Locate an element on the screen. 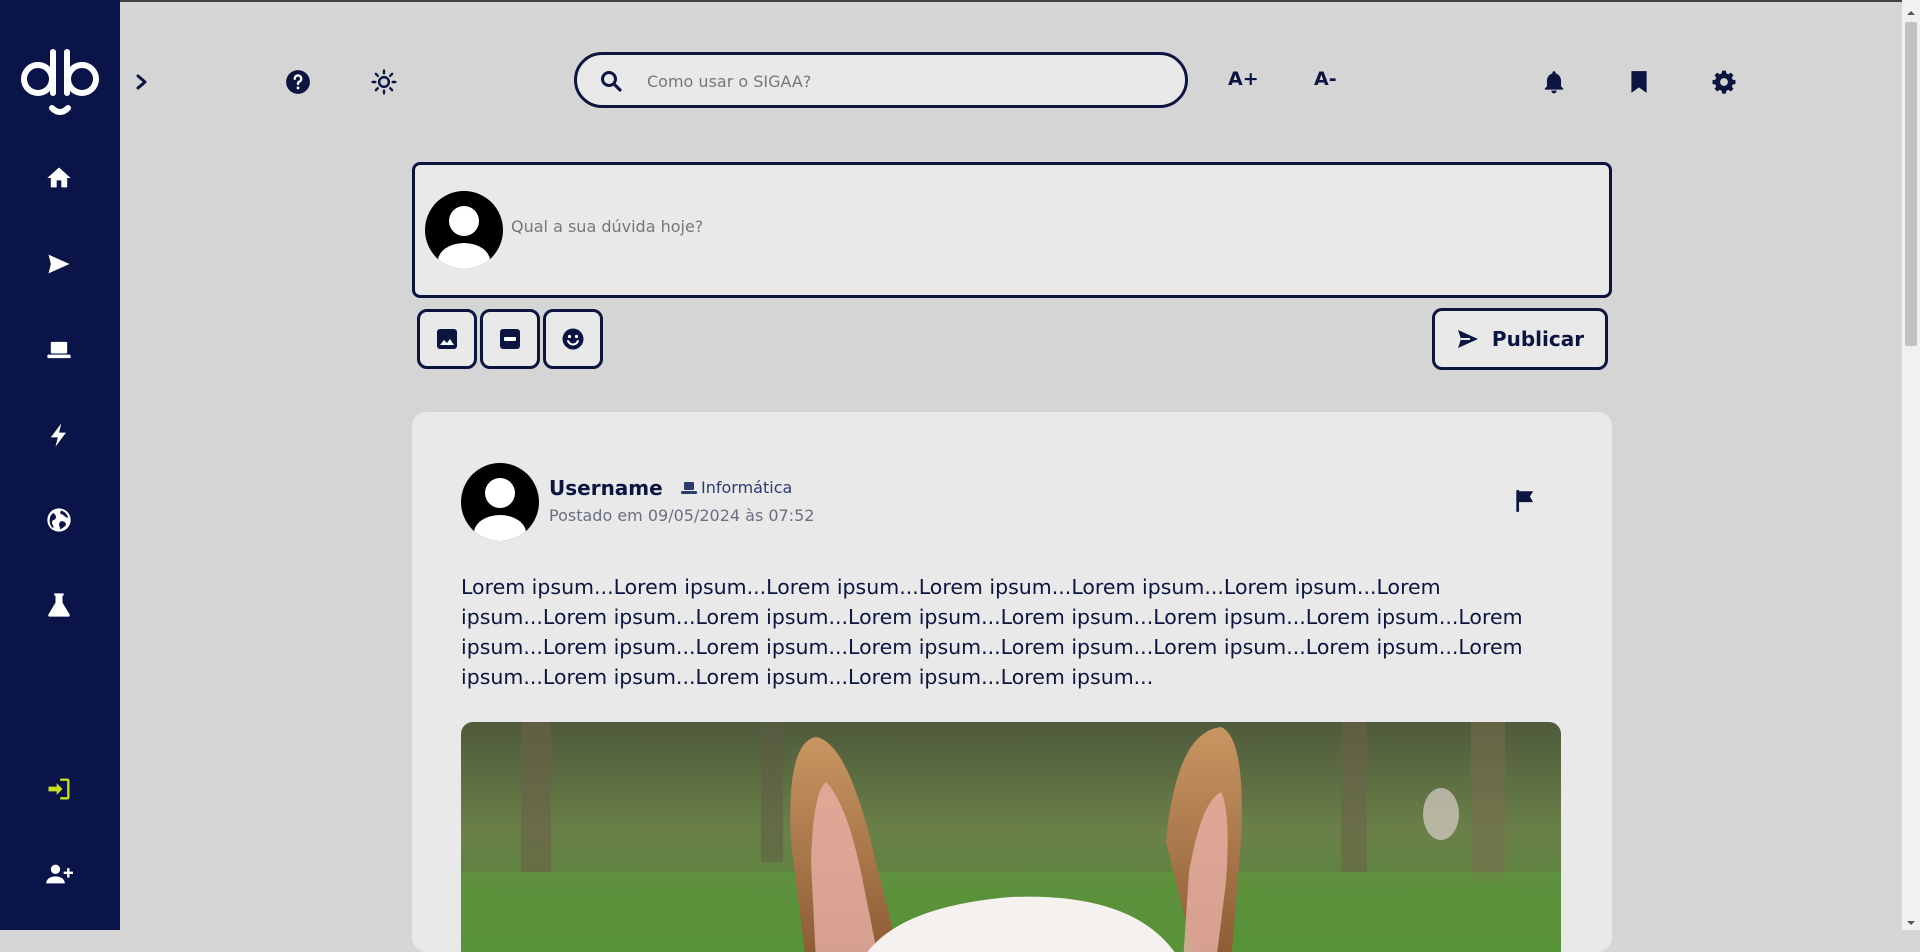 This screenshot has width=1920, height=952. expand-sidebar-chevron-icon is located at coordinates (142, 82).